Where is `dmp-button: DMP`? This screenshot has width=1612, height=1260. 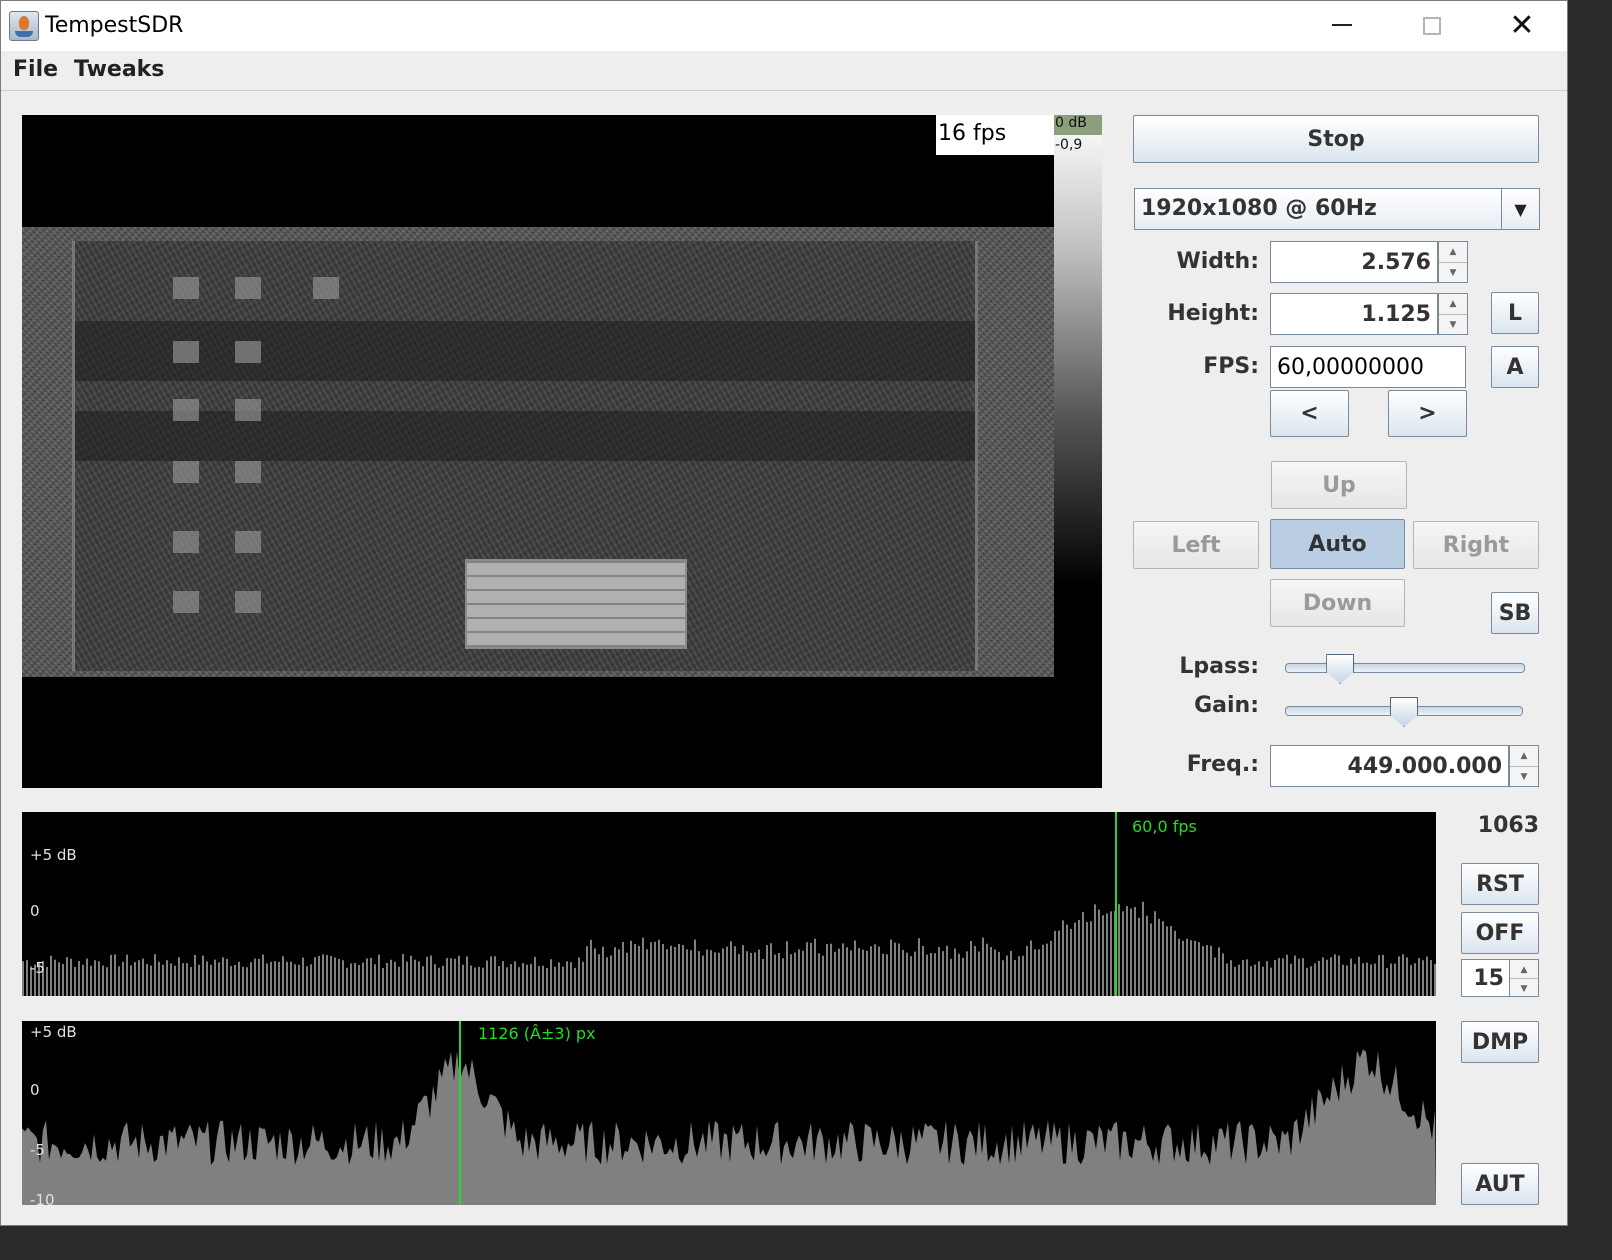 dmp-button: DMP is located at coordinates (1500, 1042).